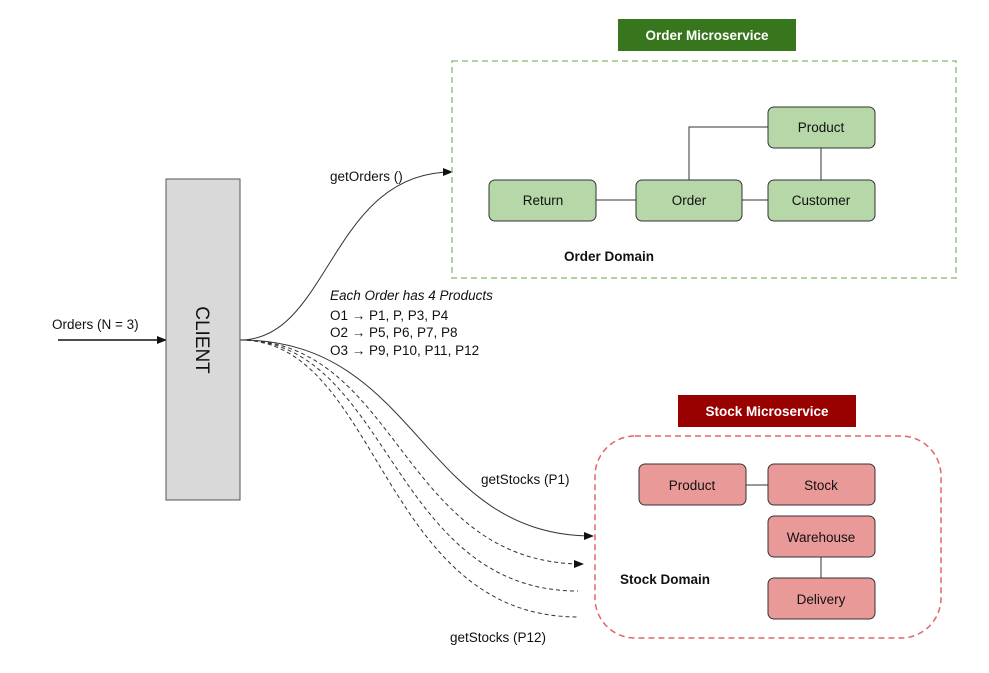  I want to click on order-entity-product: Product, so click(821, 127).